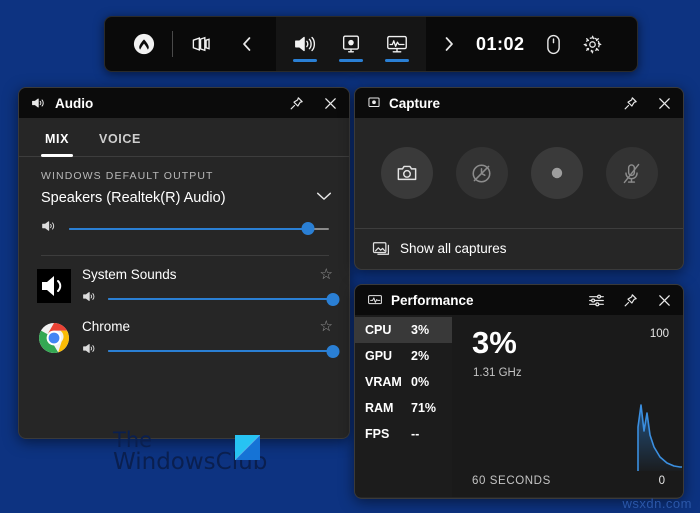  I want to click on record-last-30-seconds-button, so click(481, 173).